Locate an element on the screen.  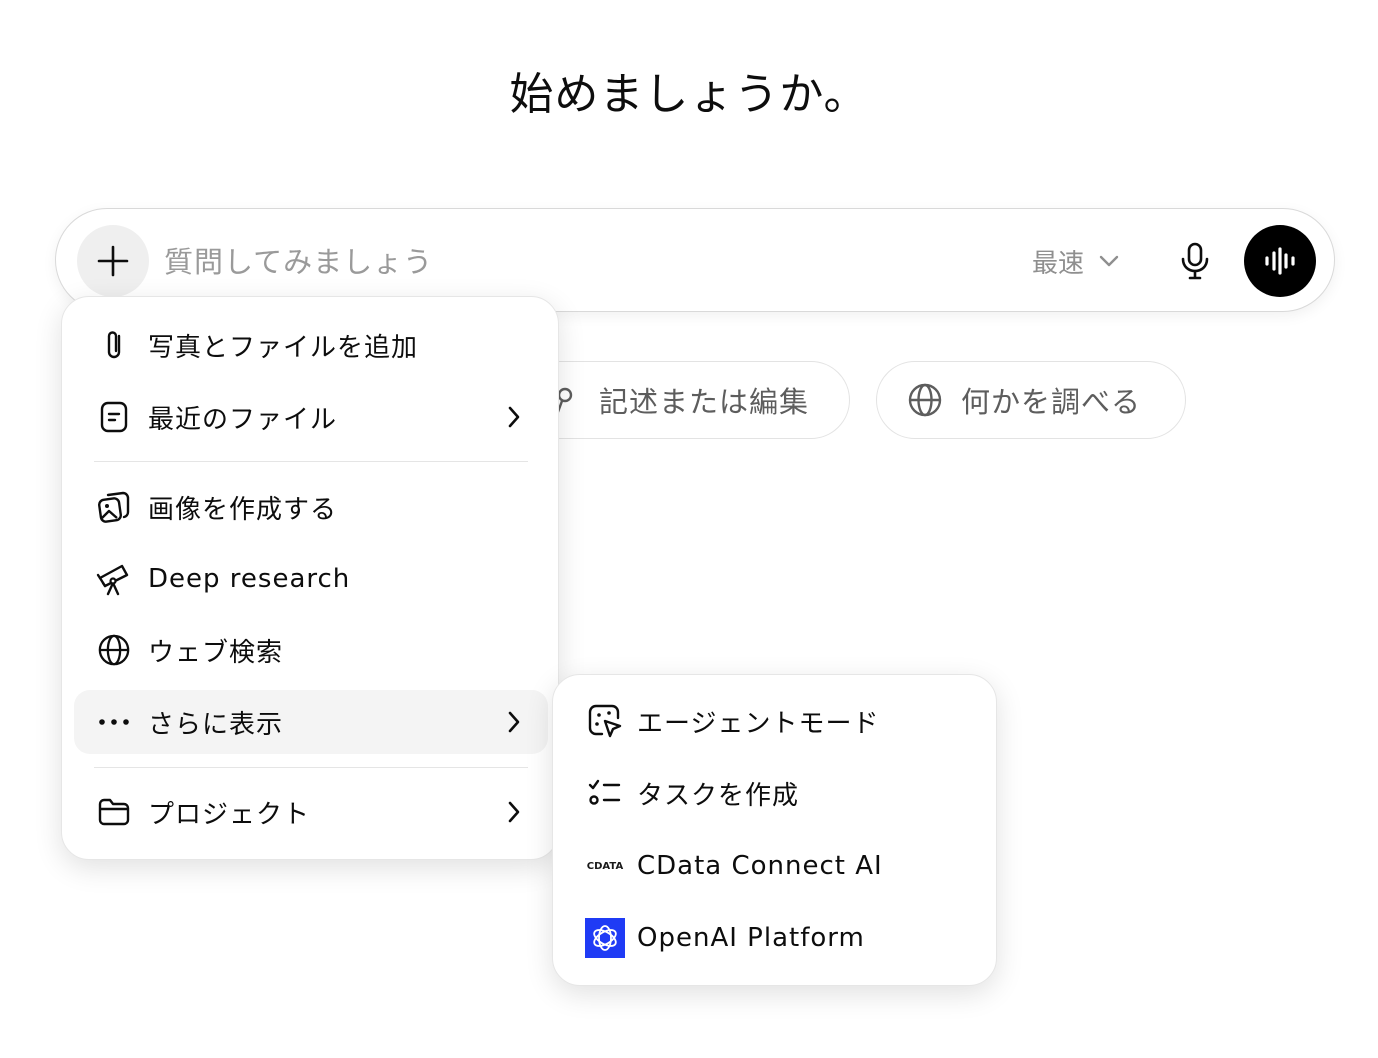
submenu-item-create-task: タスクを作成 is located at coordinates (775, 793).